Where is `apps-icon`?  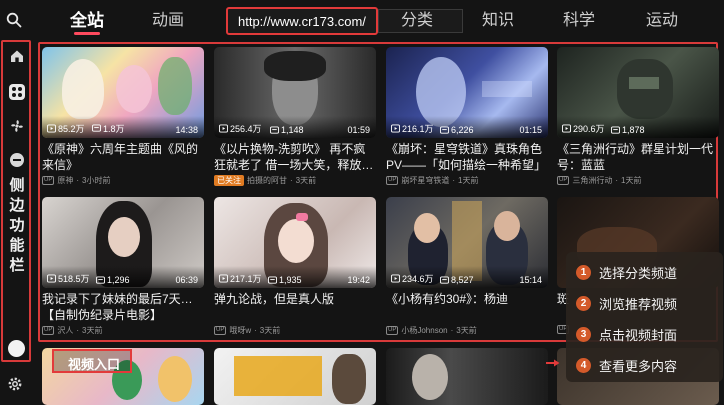 apps-icon is located at coordinates (17, 92).